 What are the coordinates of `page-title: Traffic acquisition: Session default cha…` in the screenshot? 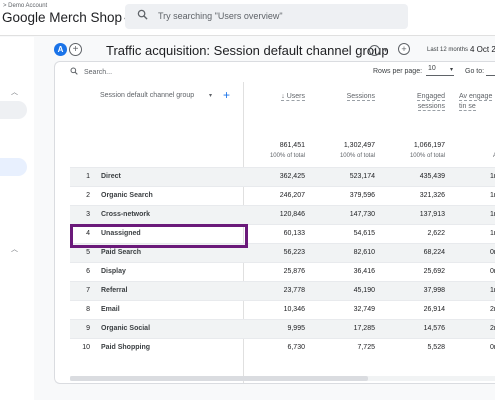 It's located at (247, 50).